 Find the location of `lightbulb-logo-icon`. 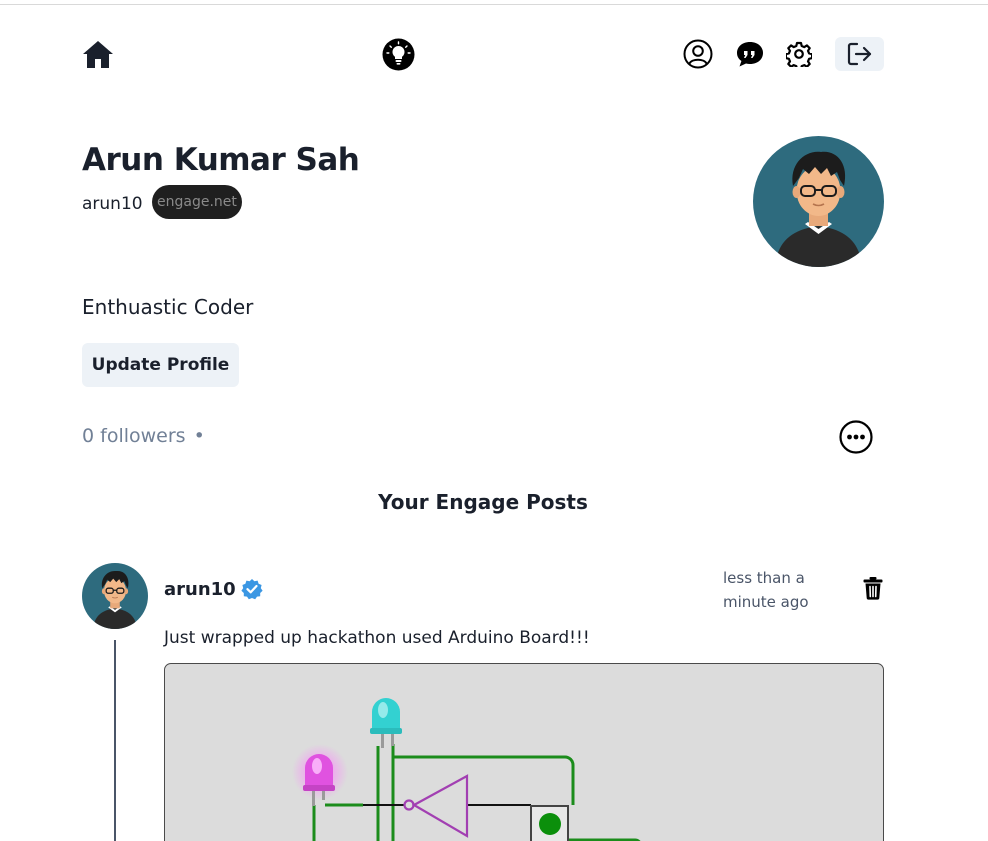

lightbulb-logo-icon is located at coordinates (398, 54).